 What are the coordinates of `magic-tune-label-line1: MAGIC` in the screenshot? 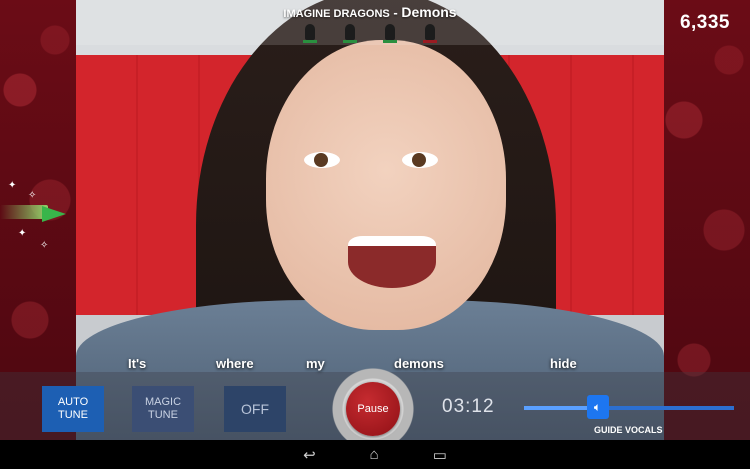 It's located at (163, 402).